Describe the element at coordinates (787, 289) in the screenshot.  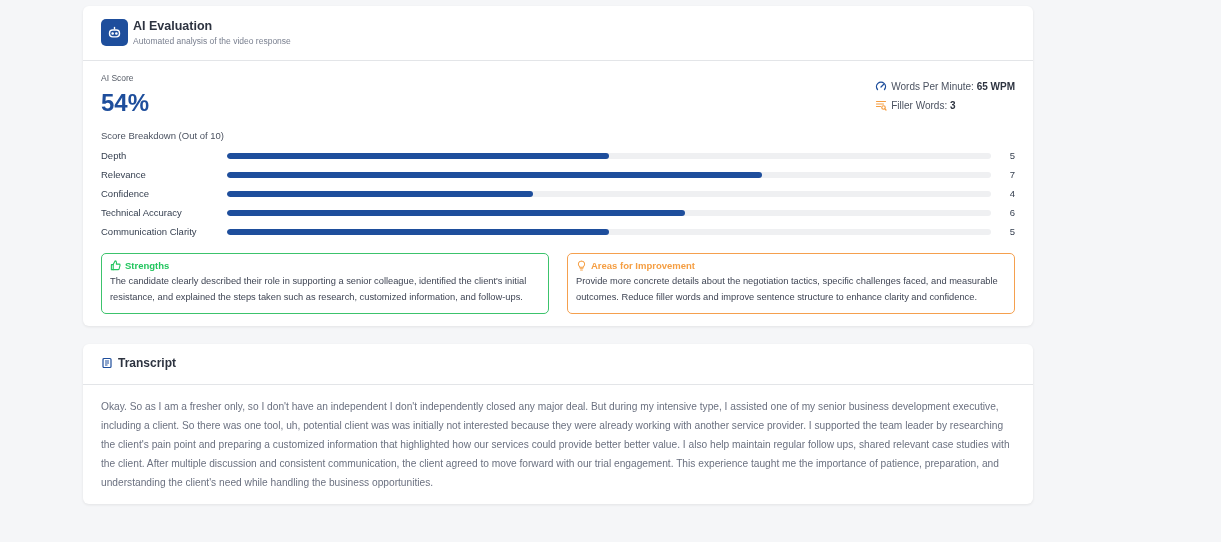
I see `feedback-text: Provide more concrete details about the negotiation tactics, specific challenges faced, and measurable outcomes. Reduce filler words and improve sentence structure to enhance clarity and confidence.` at that location.